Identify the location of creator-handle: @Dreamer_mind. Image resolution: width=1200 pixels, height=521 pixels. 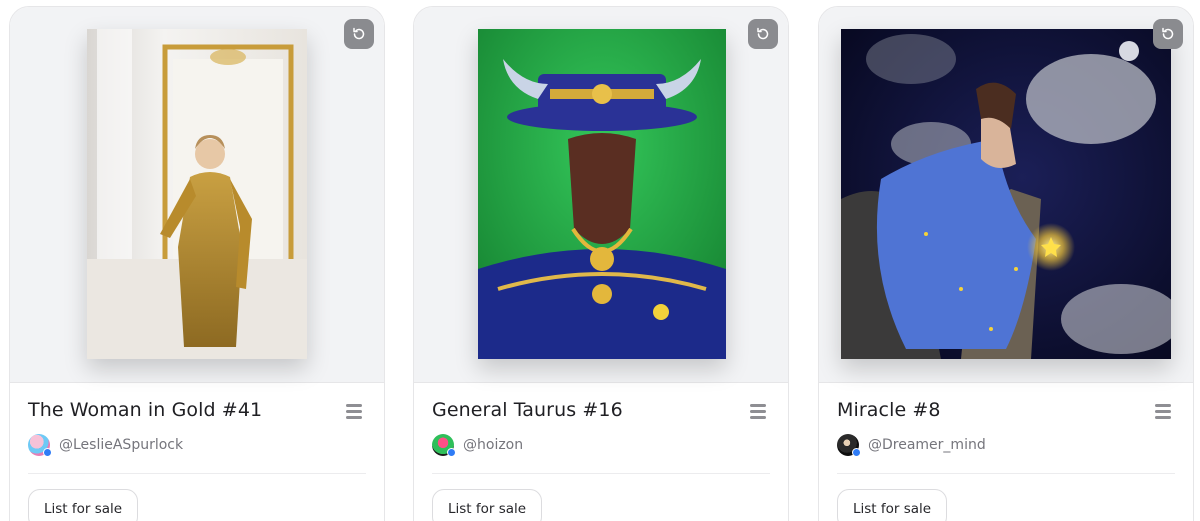
(927, 445).